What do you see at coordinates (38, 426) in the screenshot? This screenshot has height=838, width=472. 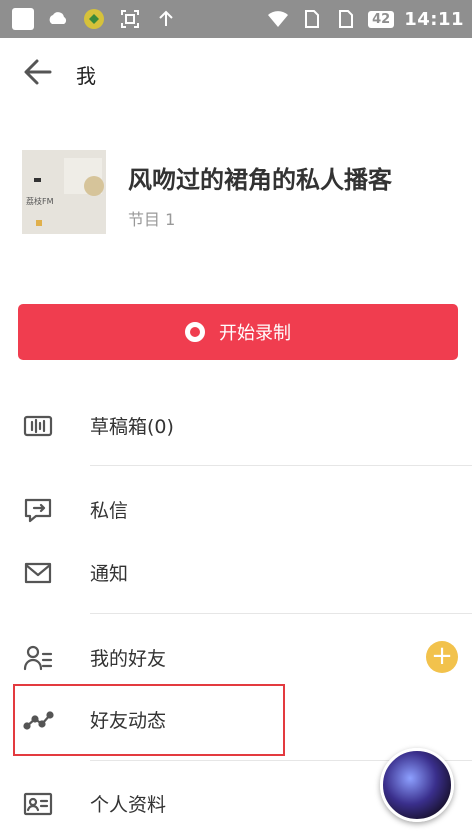 I see `drafts-icon` at bounding box center [38, 426].